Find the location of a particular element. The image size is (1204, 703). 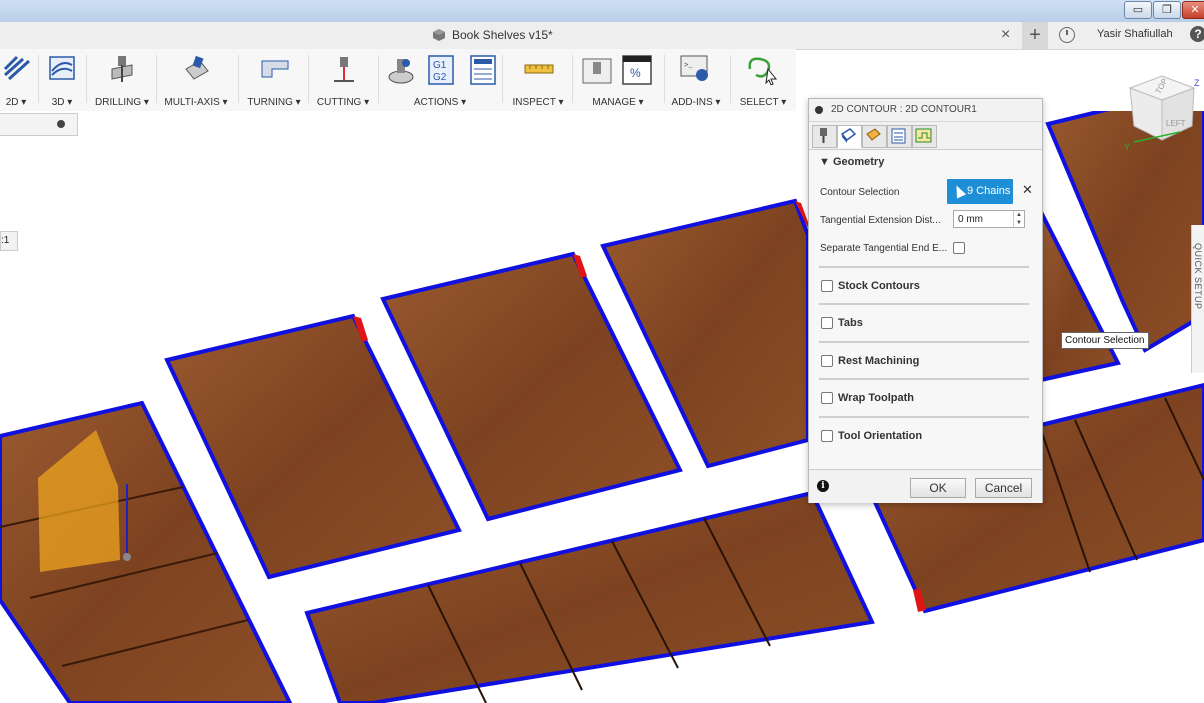

collapse-icon is located at coordinates (61, 124).